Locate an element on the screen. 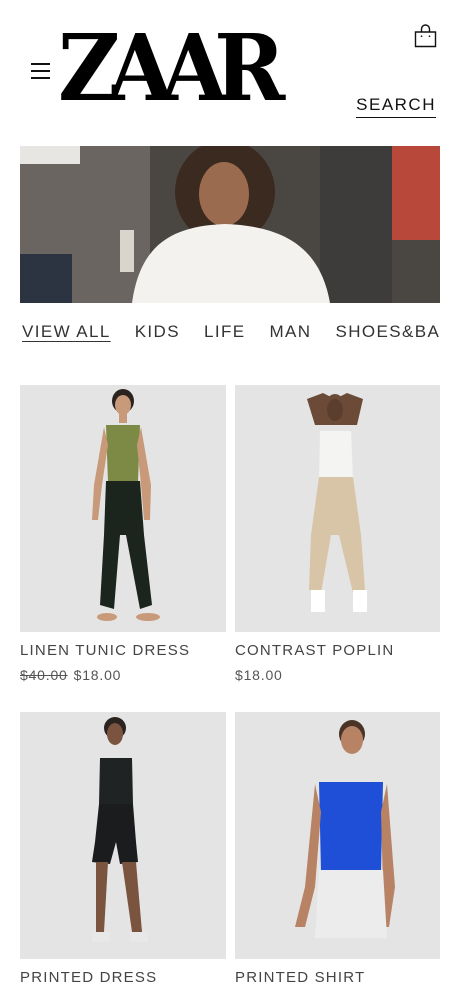 The image size is (460, 996). product-price: $18.00 is located at coordinates (338, 675).